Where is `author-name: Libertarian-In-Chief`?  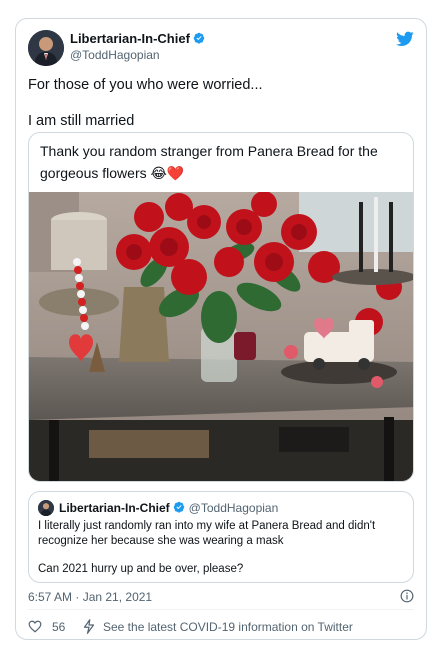
author-name: Libertarian-In-Chief is located at coordinates (137, 38).